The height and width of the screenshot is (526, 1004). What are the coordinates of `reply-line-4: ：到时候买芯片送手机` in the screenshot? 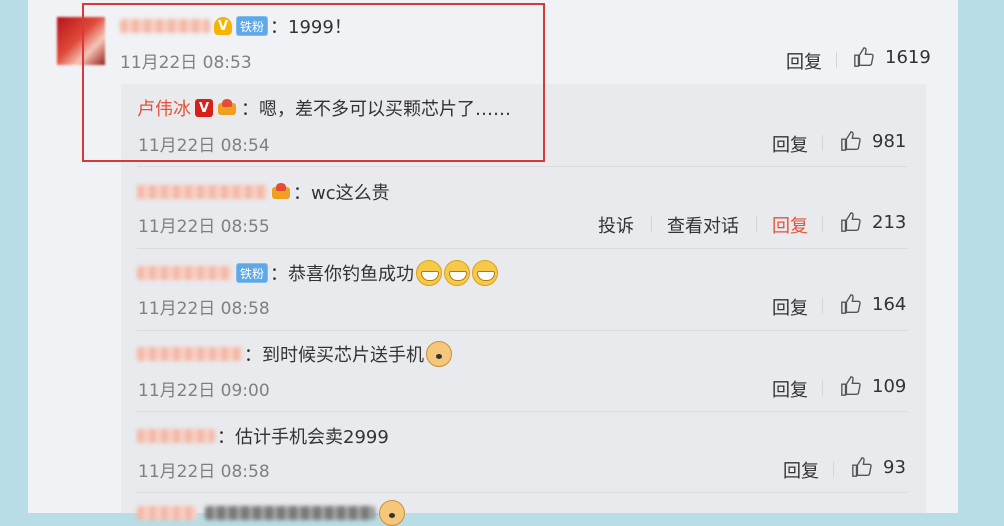 It's located at (294, 354).